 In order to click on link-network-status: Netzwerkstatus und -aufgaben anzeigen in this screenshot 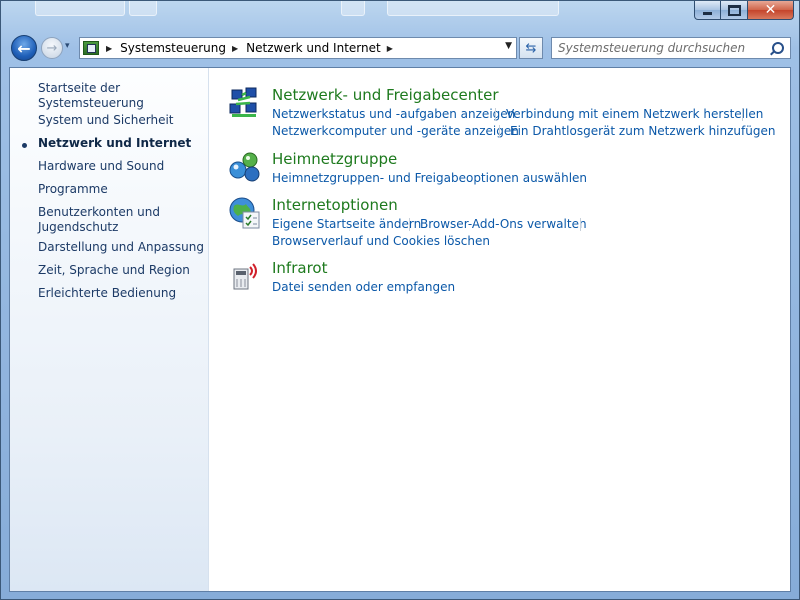, I will do `click(393, 114)`.